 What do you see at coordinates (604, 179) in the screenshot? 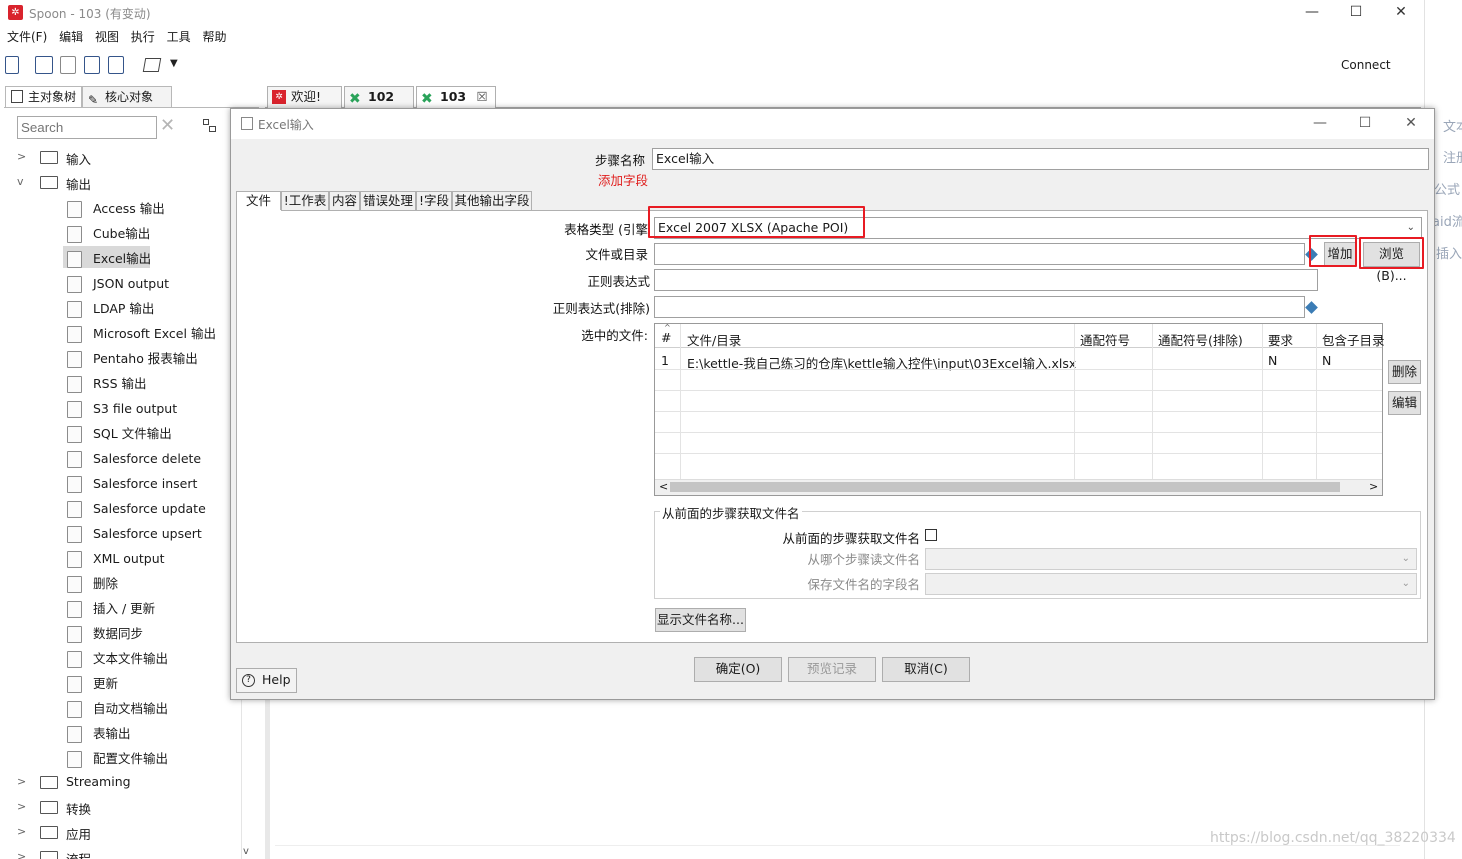
I see `add-field-link: 添加字段` at bounding box center [604, 179].